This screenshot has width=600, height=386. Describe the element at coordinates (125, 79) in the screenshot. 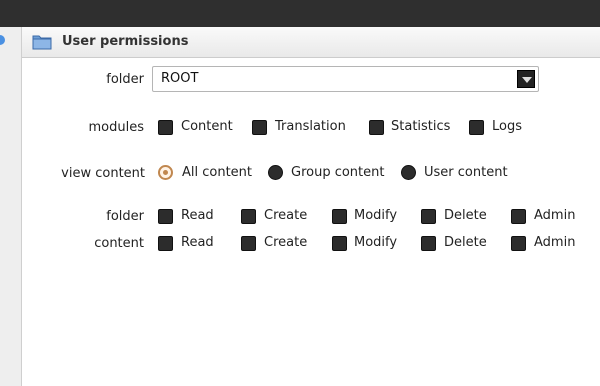

I see `folder-select-label: folder` at that location.